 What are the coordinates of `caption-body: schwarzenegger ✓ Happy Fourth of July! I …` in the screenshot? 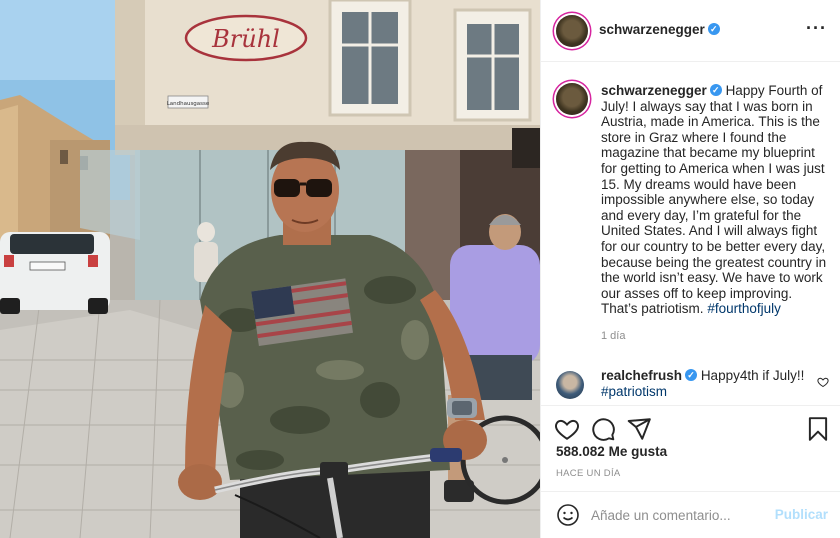 It's located at (716, 200).